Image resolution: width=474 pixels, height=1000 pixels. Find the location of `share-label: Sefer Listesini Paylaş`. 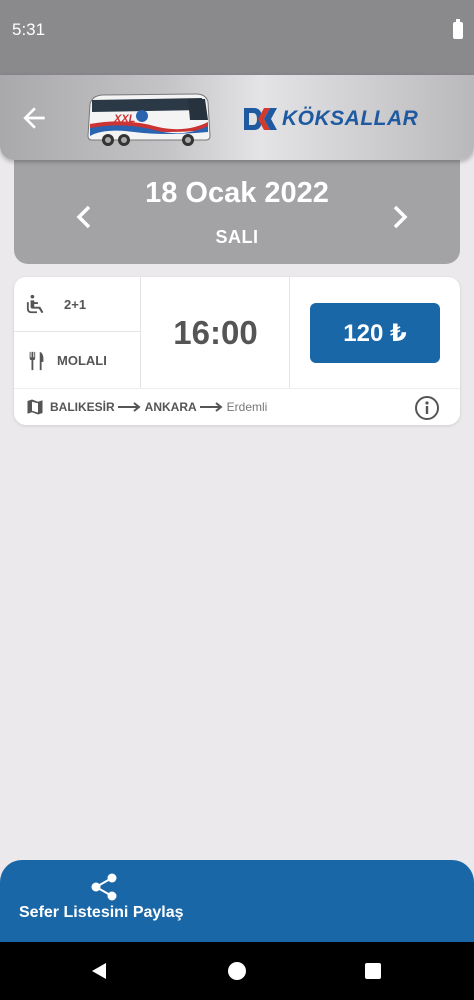

share-label: Sefer Listesini Paylaş is located at coordinates (101, 912).